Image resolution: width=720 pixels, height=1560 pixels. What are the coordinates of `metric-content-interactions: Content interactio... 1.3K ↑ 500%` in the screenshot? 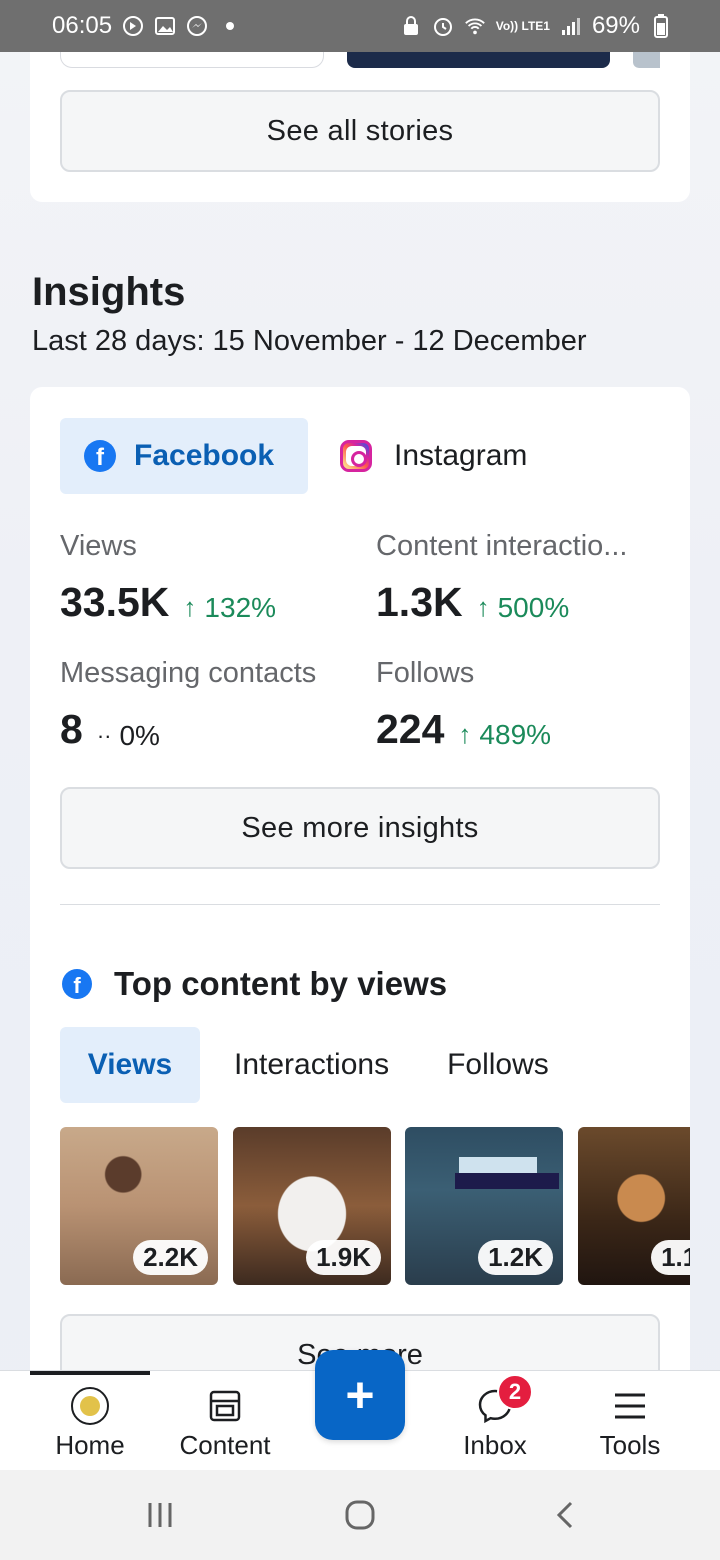 It's located at (501, 578).